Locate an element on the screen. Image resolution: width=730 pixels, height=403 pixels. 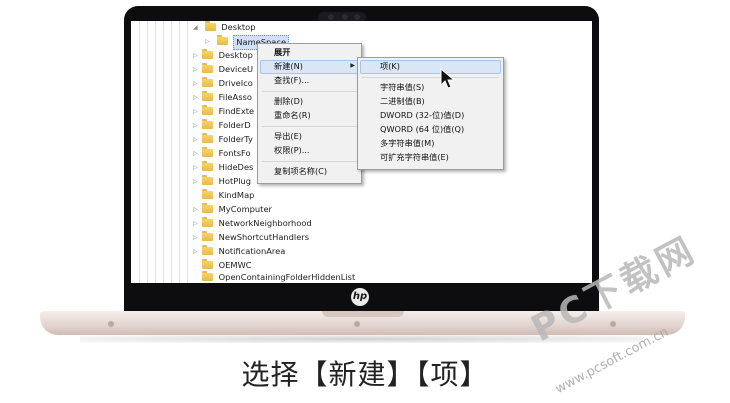
tree-node: ▷ FolderD is located at coordinates (222, 125).